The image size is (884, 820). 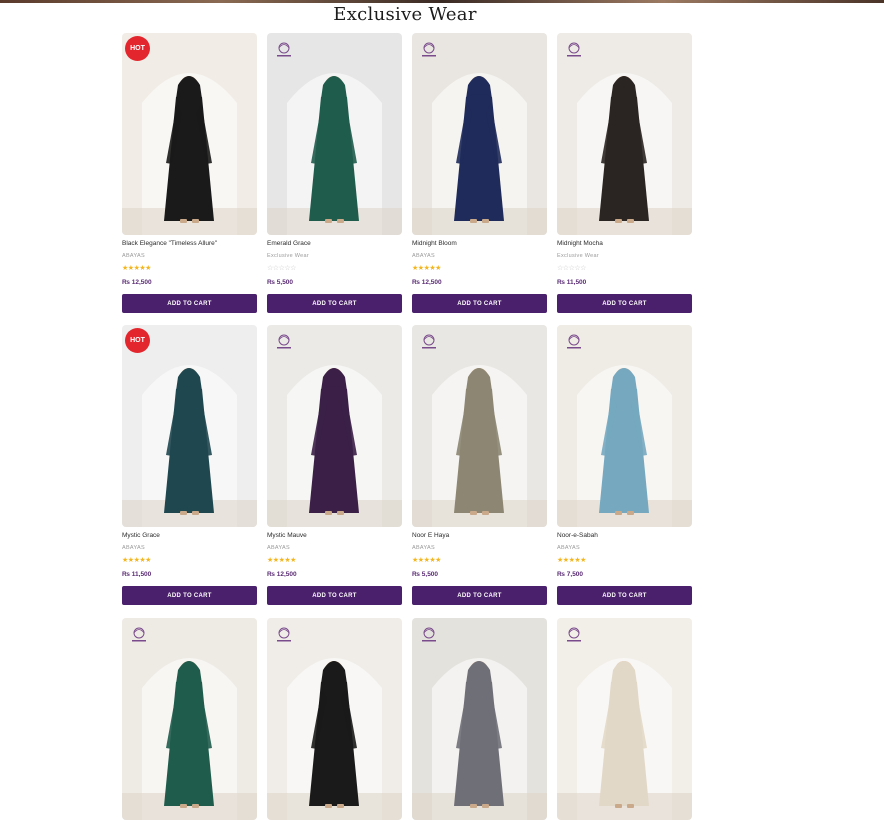 I want to click on product-name: Midnight Mocha, so click(x=624, y=243).